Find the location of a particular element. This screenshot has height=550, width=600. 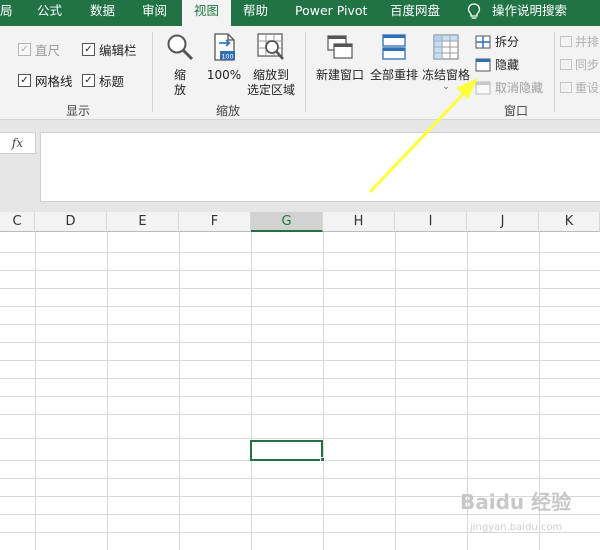

tab-help: 帮助 is located at coordinates (255, 13).